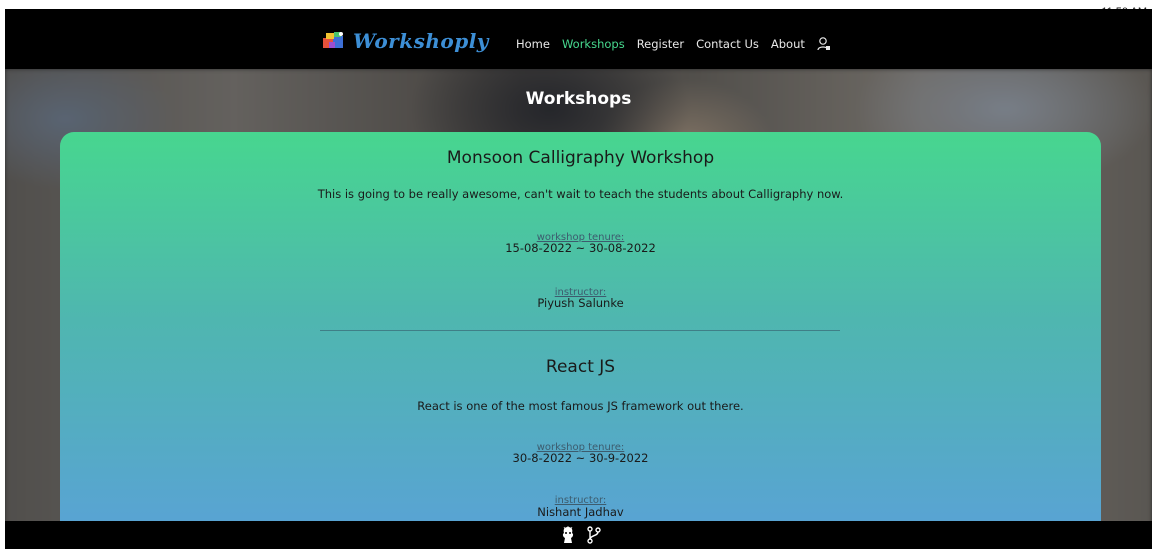 Image resolution: width=1153 pixels, height=549 pixels. Describe the element at coordinates (533, 44) in the screenshot. I see `nav-home: Home` at that location.